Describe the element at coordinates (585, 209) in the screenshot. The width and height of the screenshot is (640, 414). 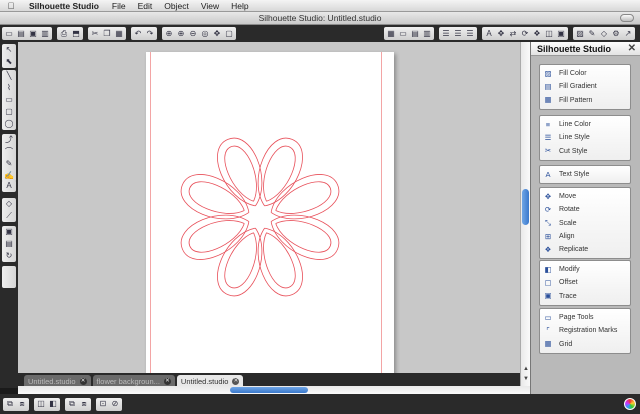
I see `rotate-button: ⟳ Rotate` at that location.